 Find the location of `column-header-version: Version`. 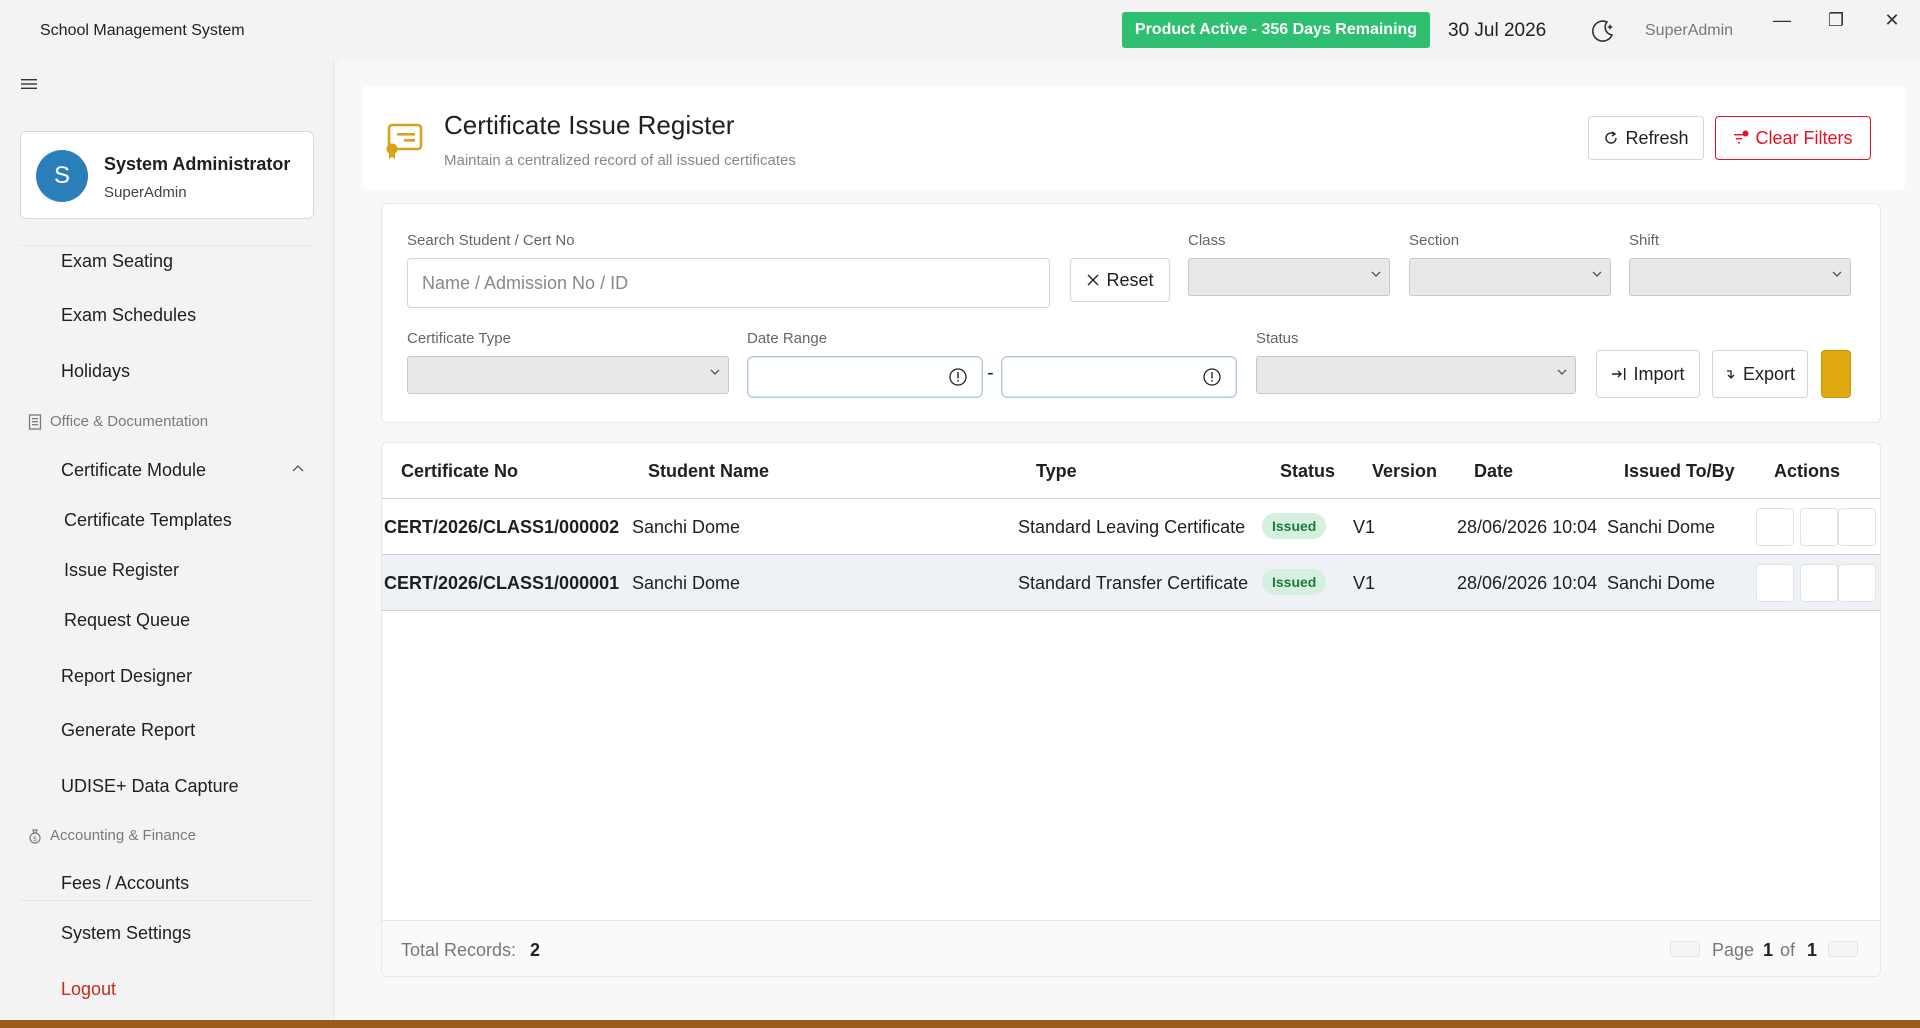

column-header-version: Version is located at coordinates (1404, 471).